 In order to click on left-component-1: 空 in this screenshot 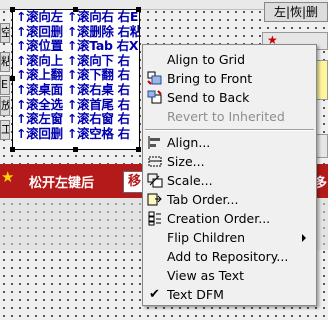, I will do `click(5, 33)`.